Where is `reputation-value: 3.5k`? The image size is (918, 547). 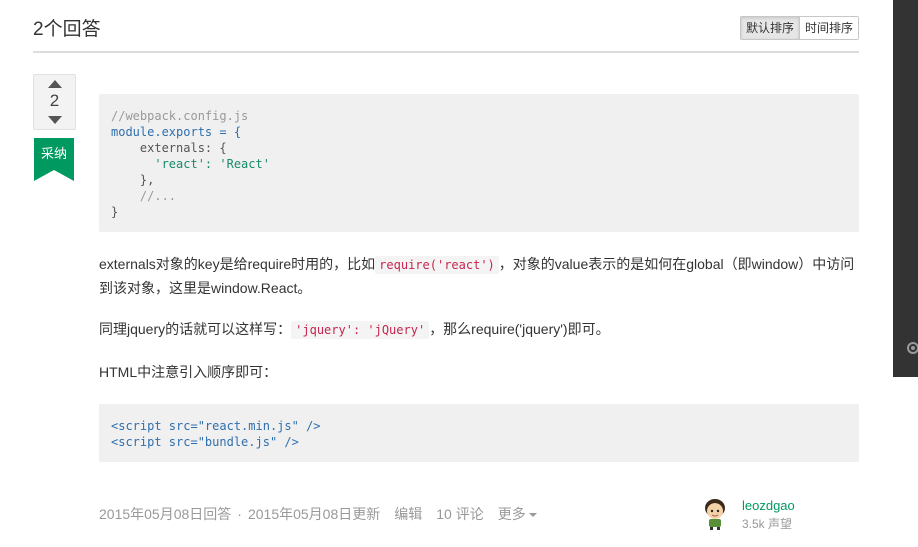 reputation-value: 3.5k is located at coordinates (753, 524).